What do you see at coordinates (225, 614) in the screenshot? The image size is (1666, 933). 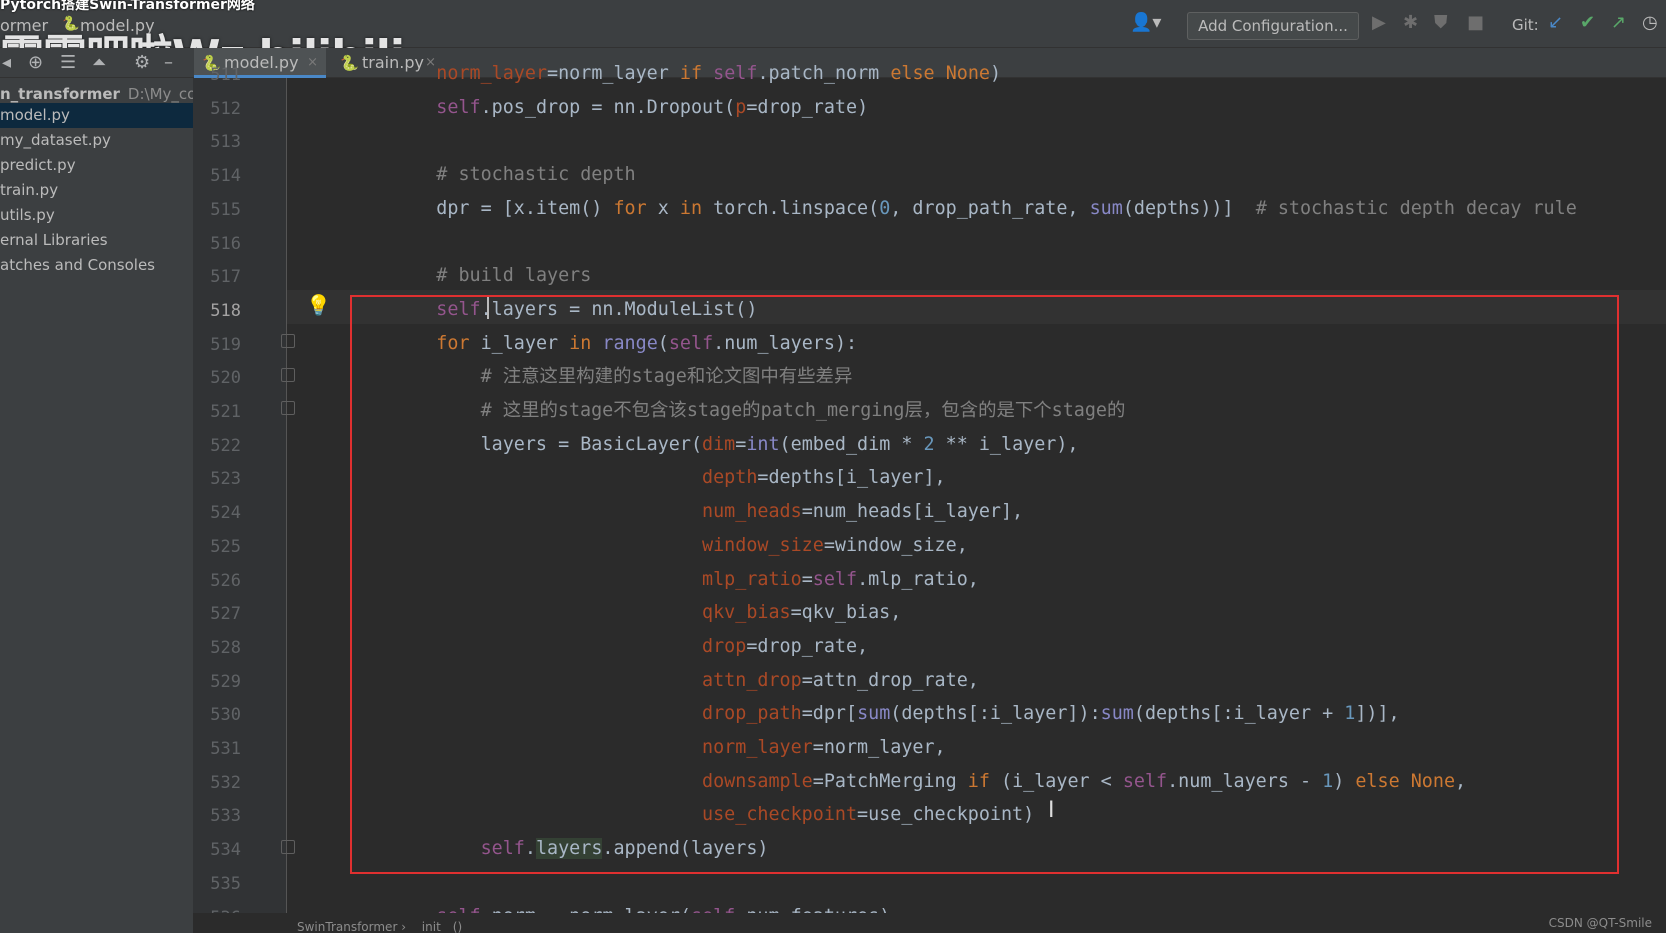 I see `line-number: 527` at bounding box center [225, 614].